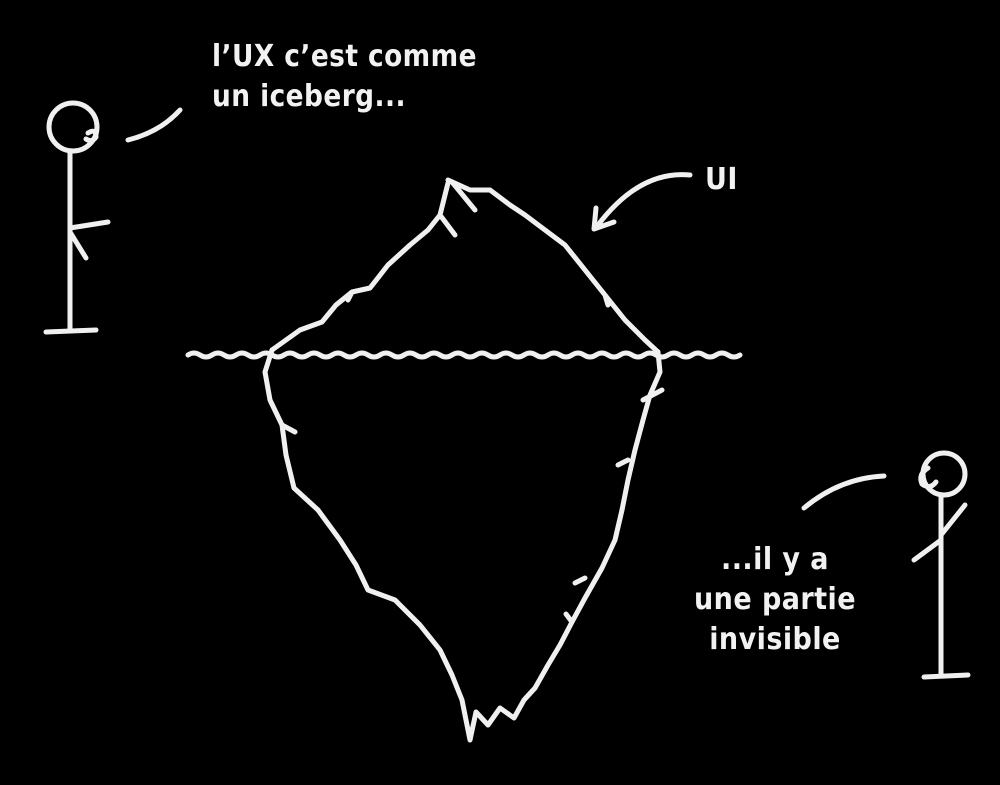 The image size is (1000, 785). What do you see at coordinates (73, 127) in the screenshot?
I see `stick-figure-left-head` at bounding box center [73, 127].